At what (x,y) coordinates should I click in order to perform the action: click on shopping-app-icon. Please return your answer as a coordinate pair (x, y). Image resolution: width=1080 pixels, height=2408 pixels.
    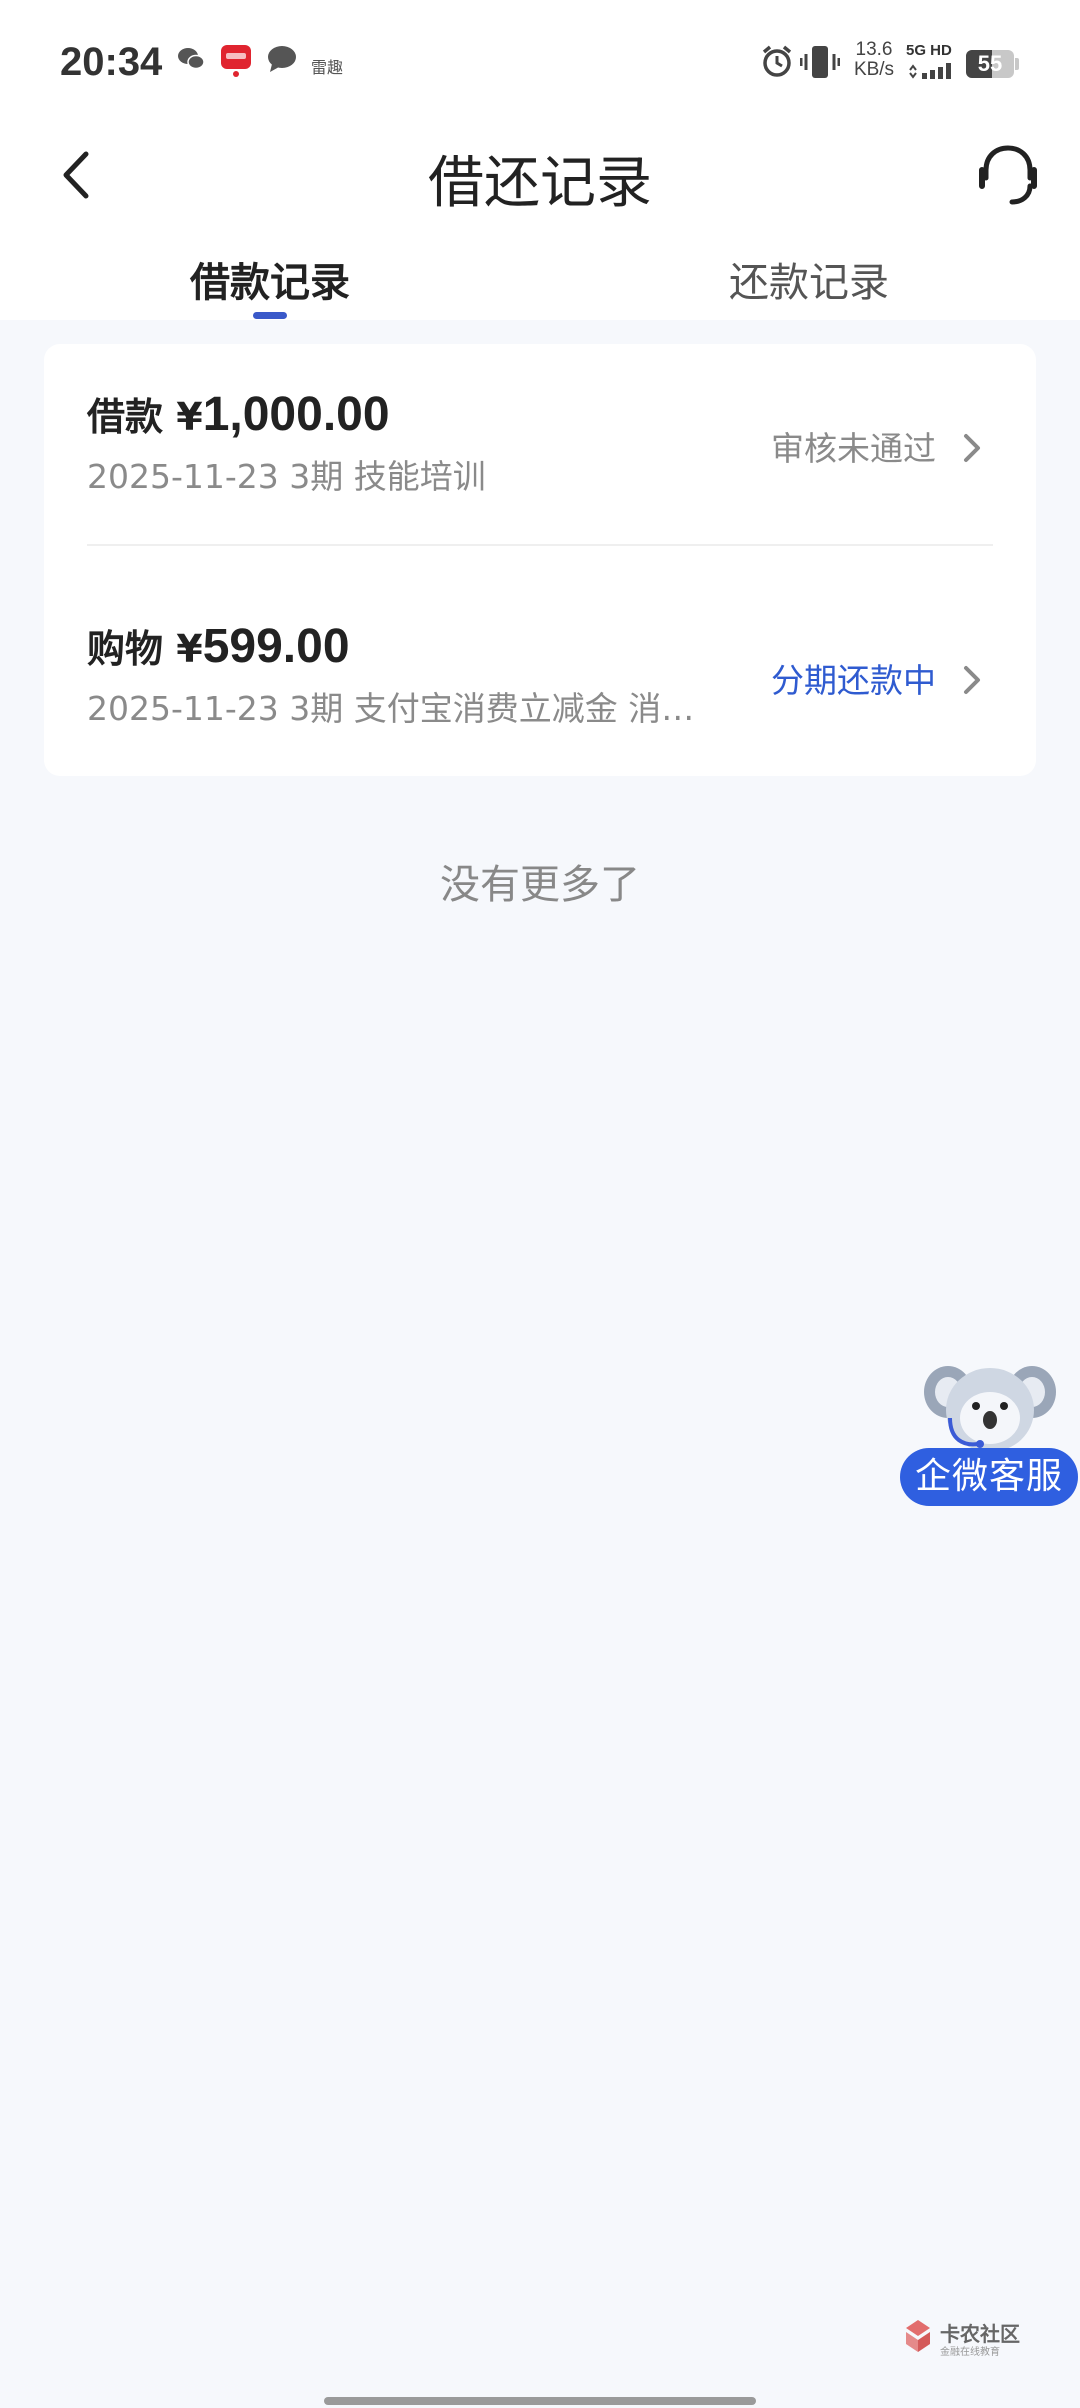
    Looking at the image, I should click on (236, 61).